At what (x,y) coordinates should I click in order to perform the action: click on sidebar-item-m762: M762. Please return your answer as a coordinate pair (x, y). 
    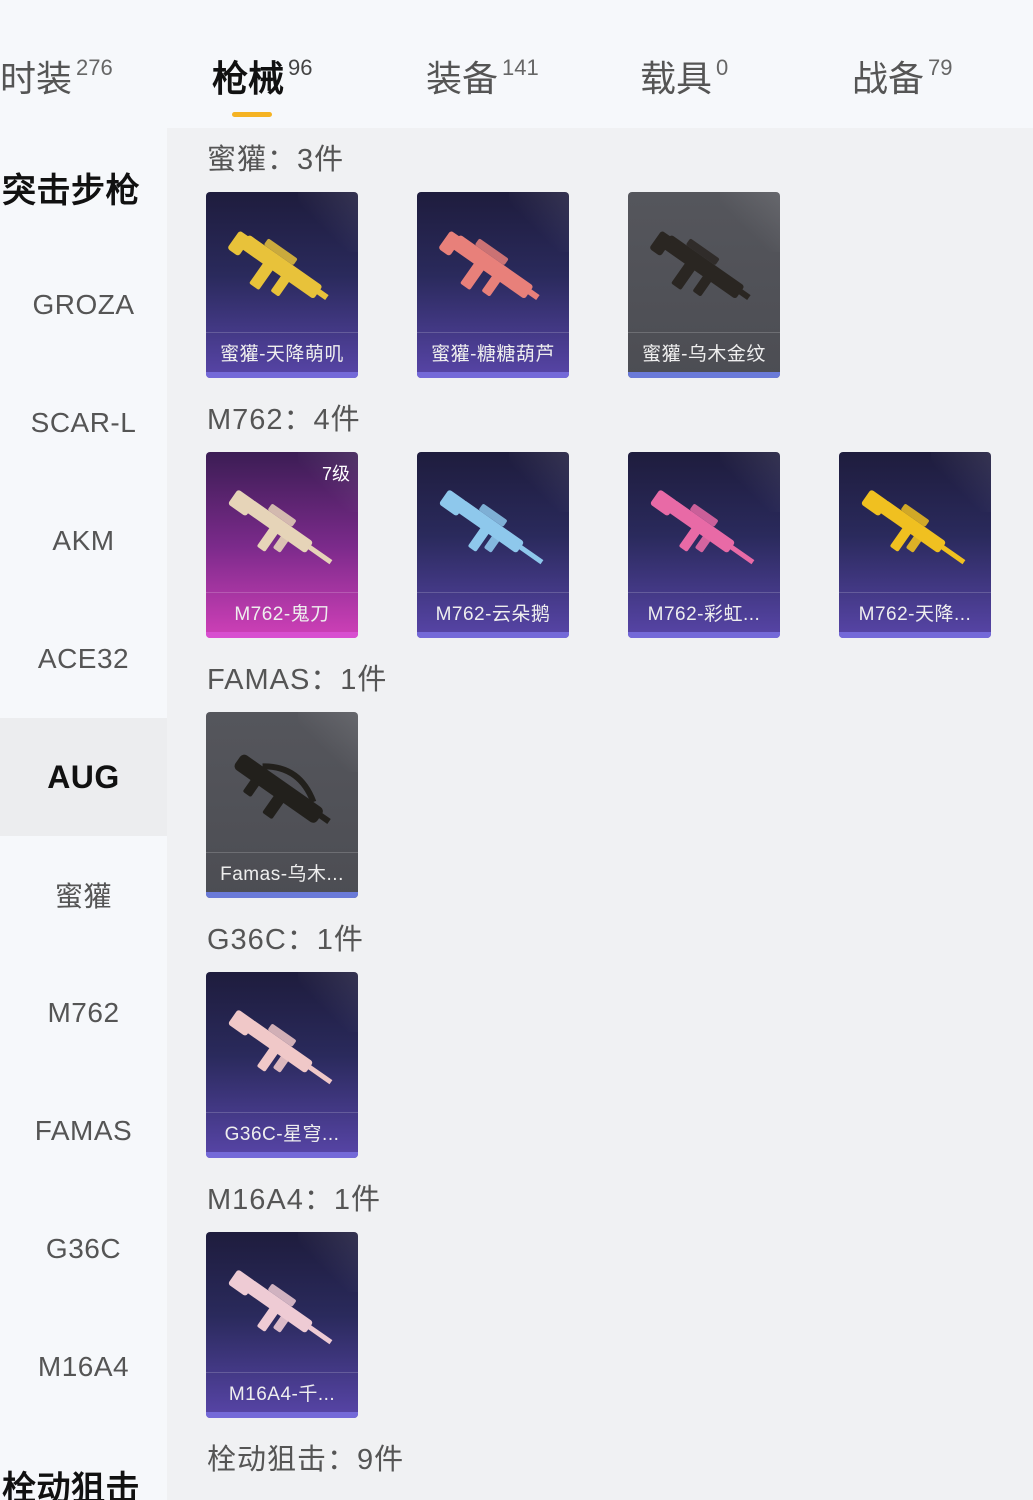
    Looking at the image, I should click on (83, 1013).